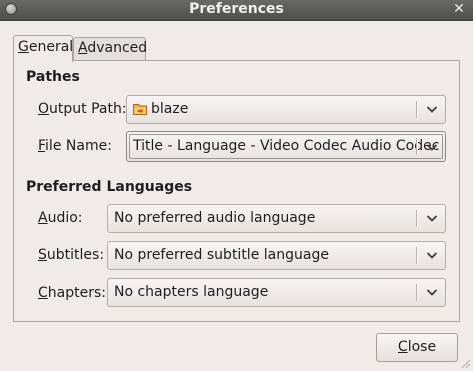 This screenshot has width=473, height=371. Describe the element at coordinates (140, 109) in the screenshot. I see `folder-icon` at that location.